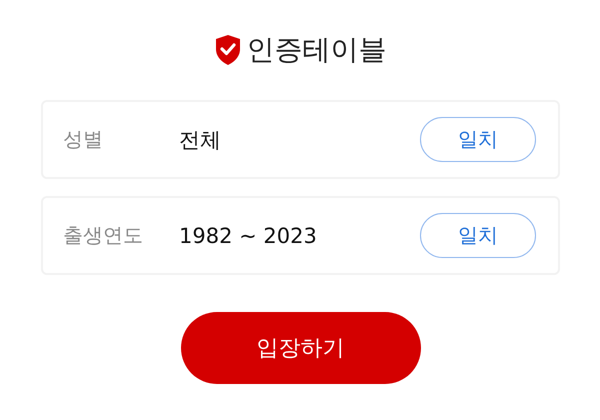 Image resolution: width=600 pixels, height=420 pixels. What do you see at coordinates (227, 50) in the screenshot?
I see `shield-check-icon` at bounding box center [227, 50].